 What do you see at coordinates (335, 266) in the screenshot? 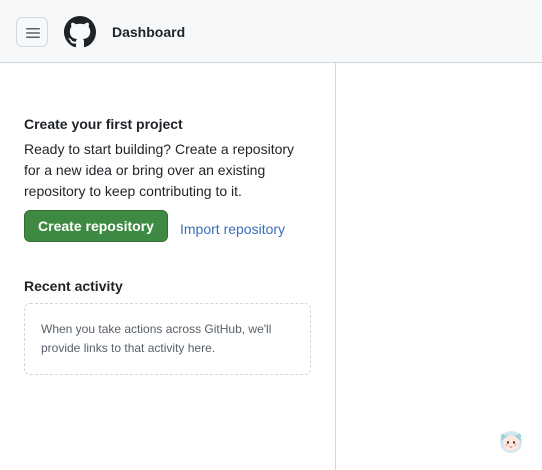
I see `column-divider` at bounding box center [335, 266].